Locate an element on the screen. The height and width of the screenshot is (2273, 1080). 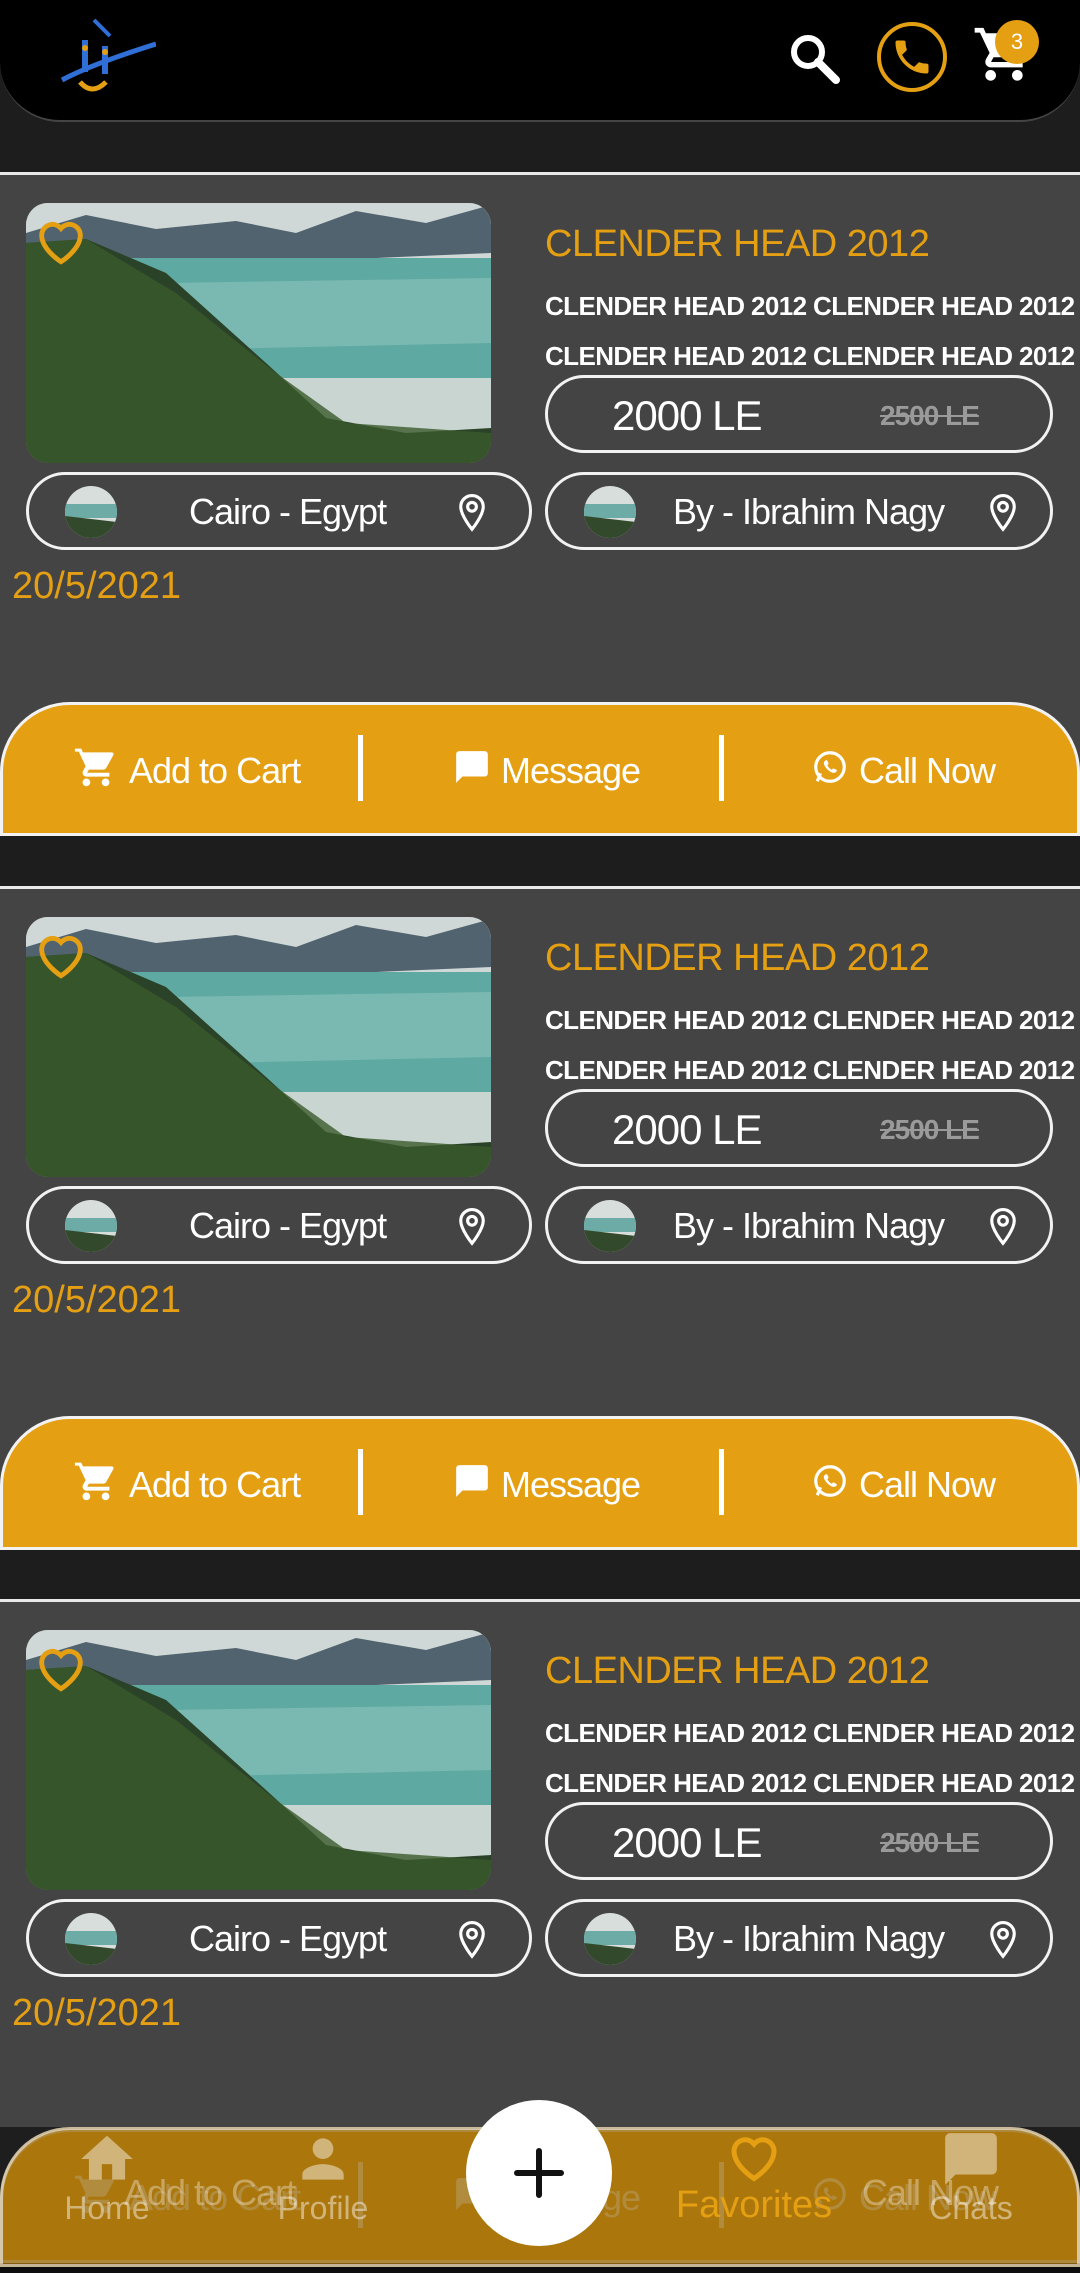
phone-icon is located at coordinates (912, 57).